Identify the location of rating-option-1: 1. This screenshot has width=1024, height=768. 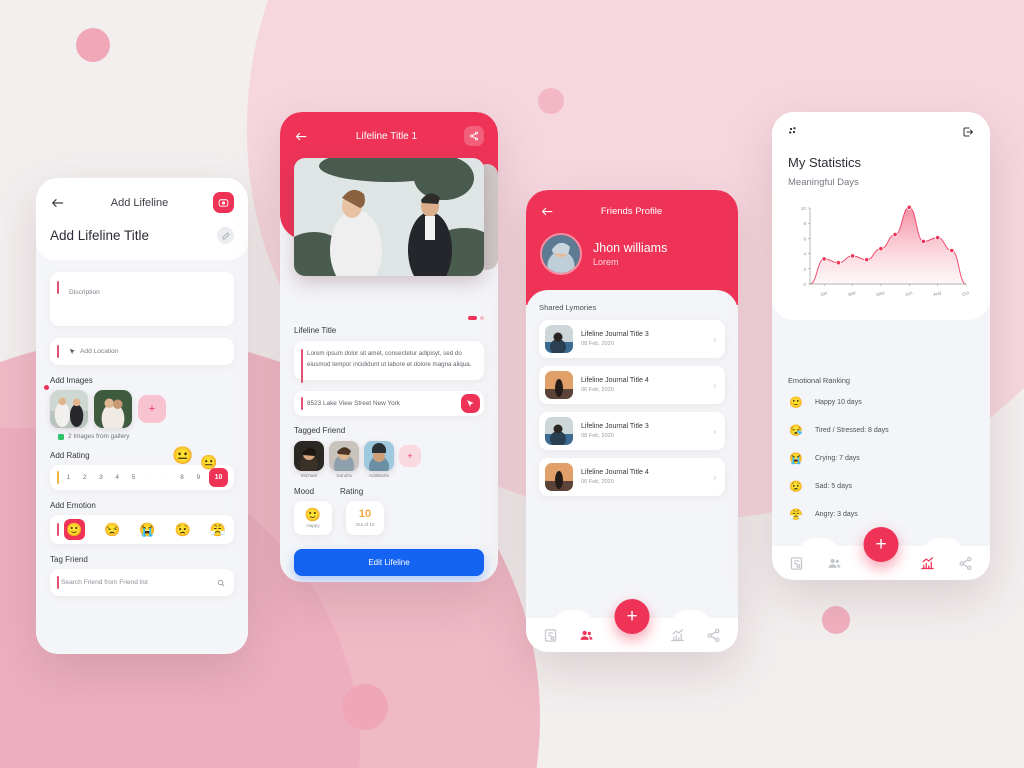
(68, 477).